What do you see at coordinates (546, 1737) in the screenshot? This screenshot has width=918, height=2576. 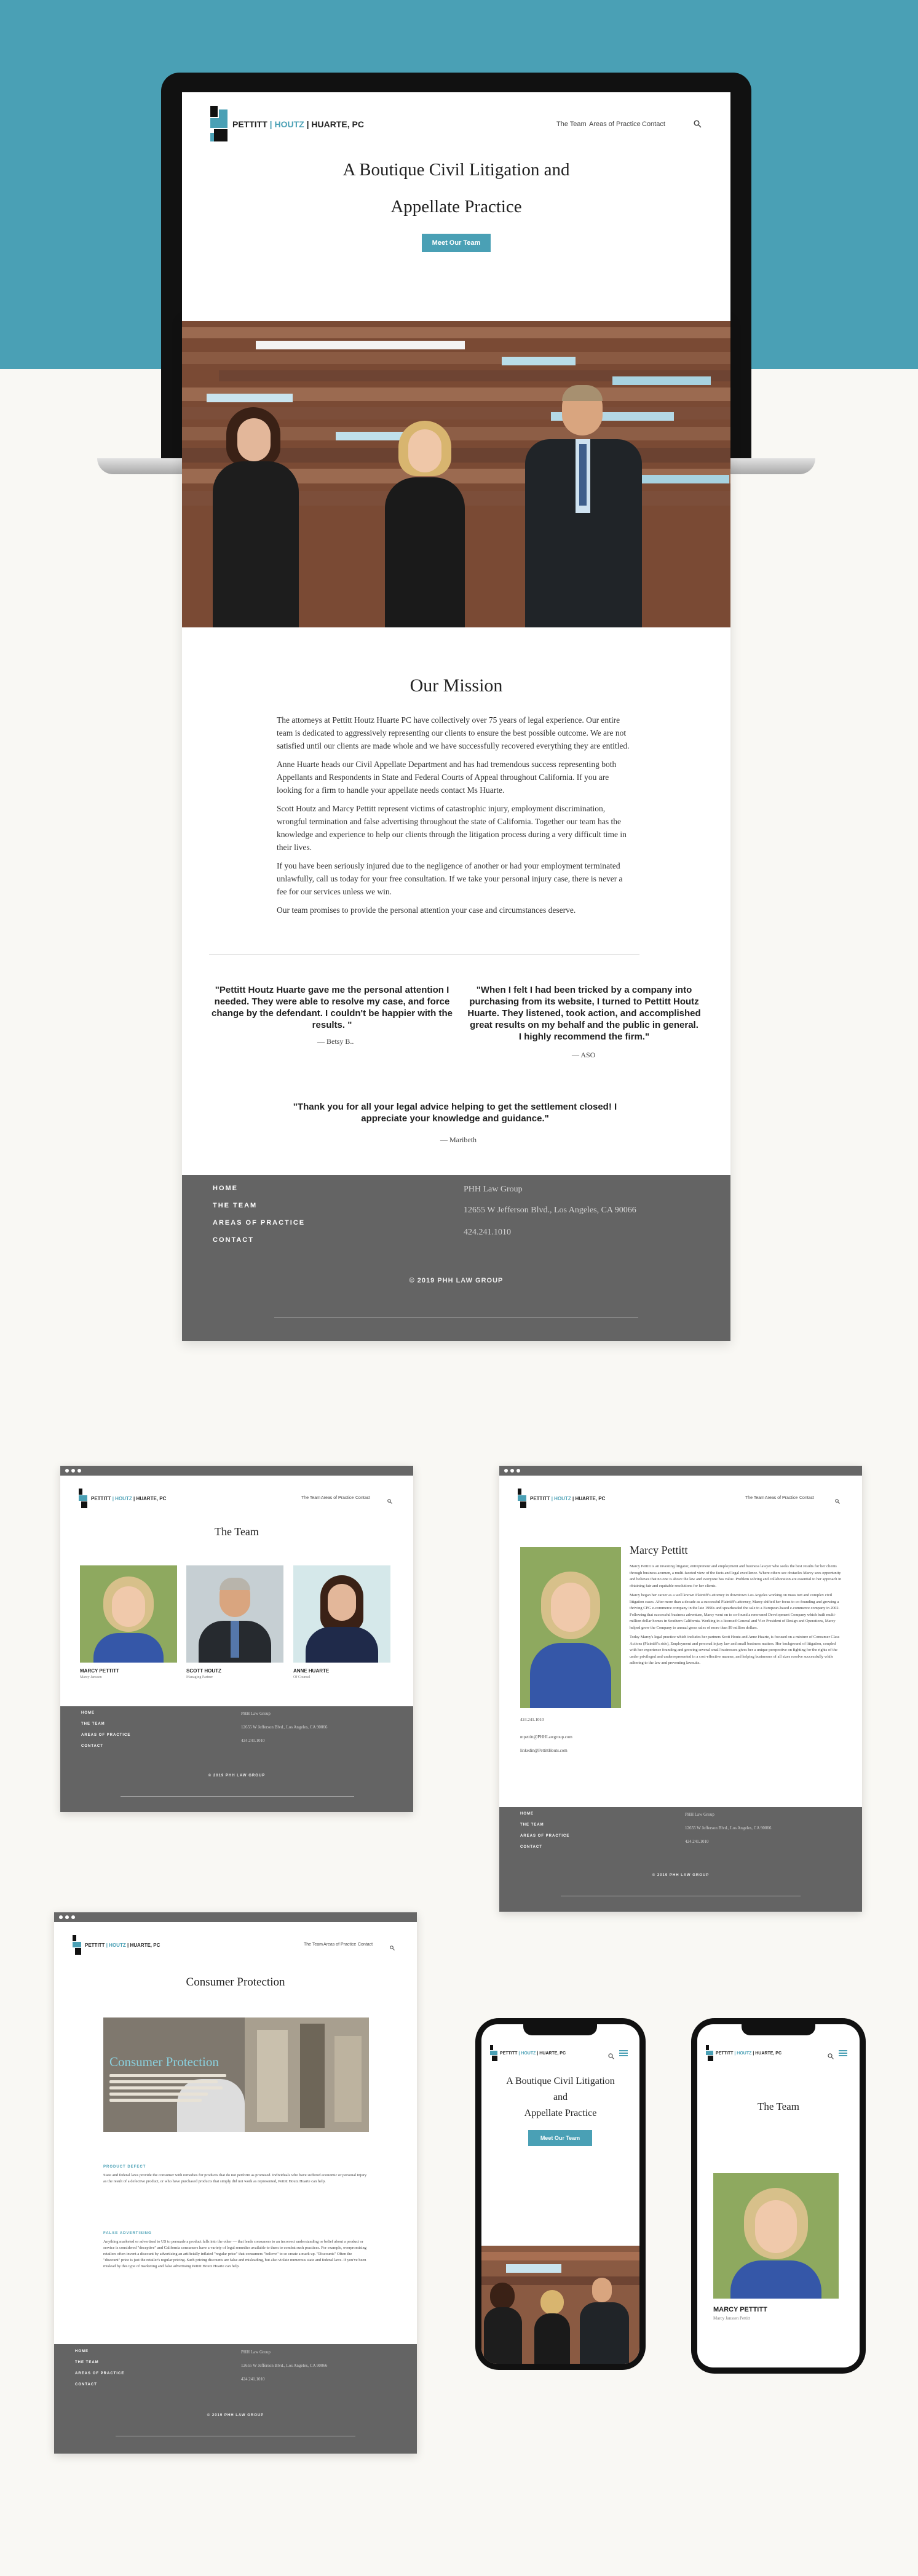 I see `bio-email: mpettitt@PHHLawgroup.com` at bounding box center [546, 1737].